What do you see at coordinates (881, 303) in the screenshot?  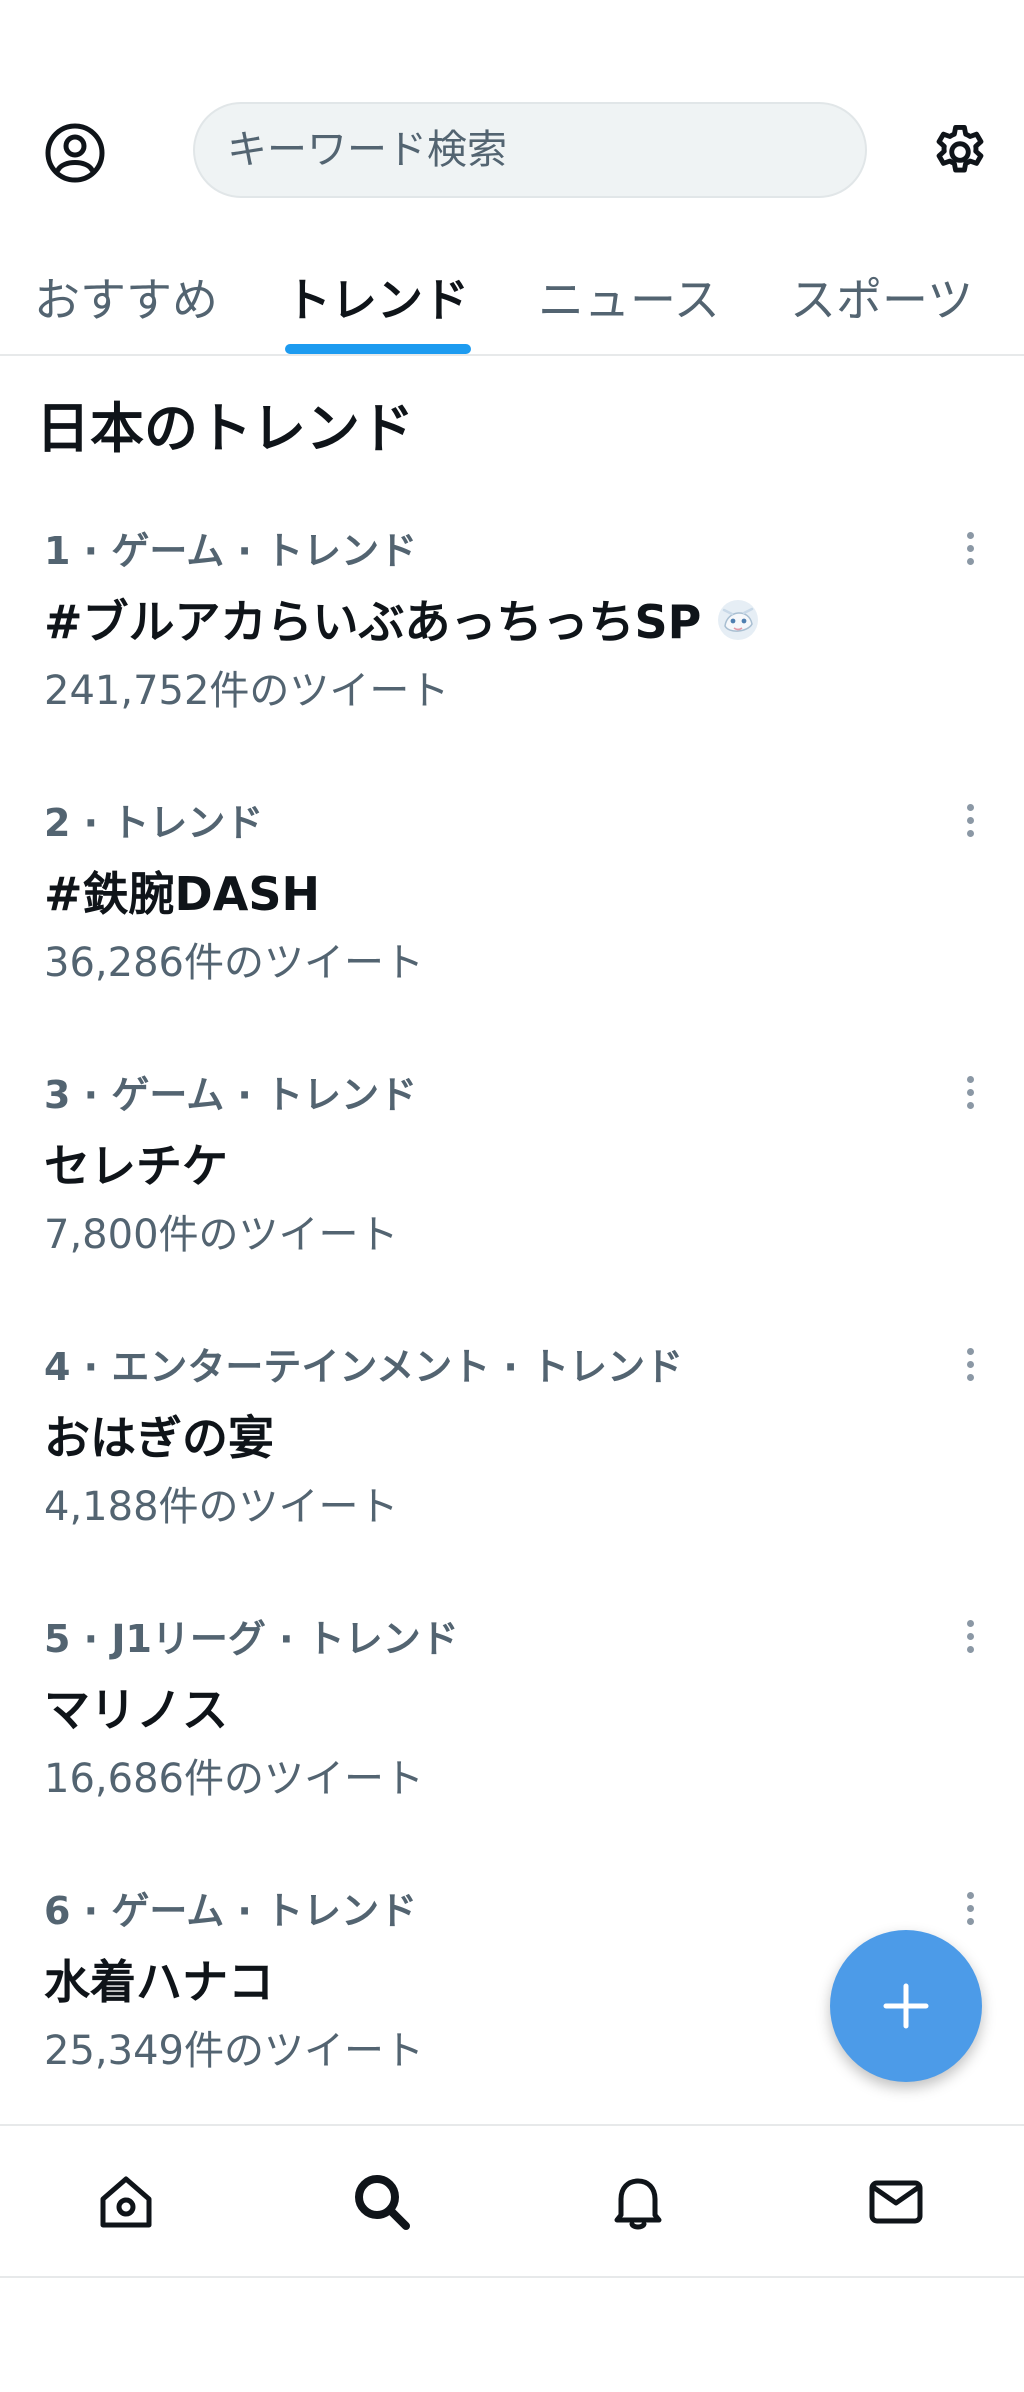 I see `tab-sports: スポーツ` at bounding box center [881, 303].